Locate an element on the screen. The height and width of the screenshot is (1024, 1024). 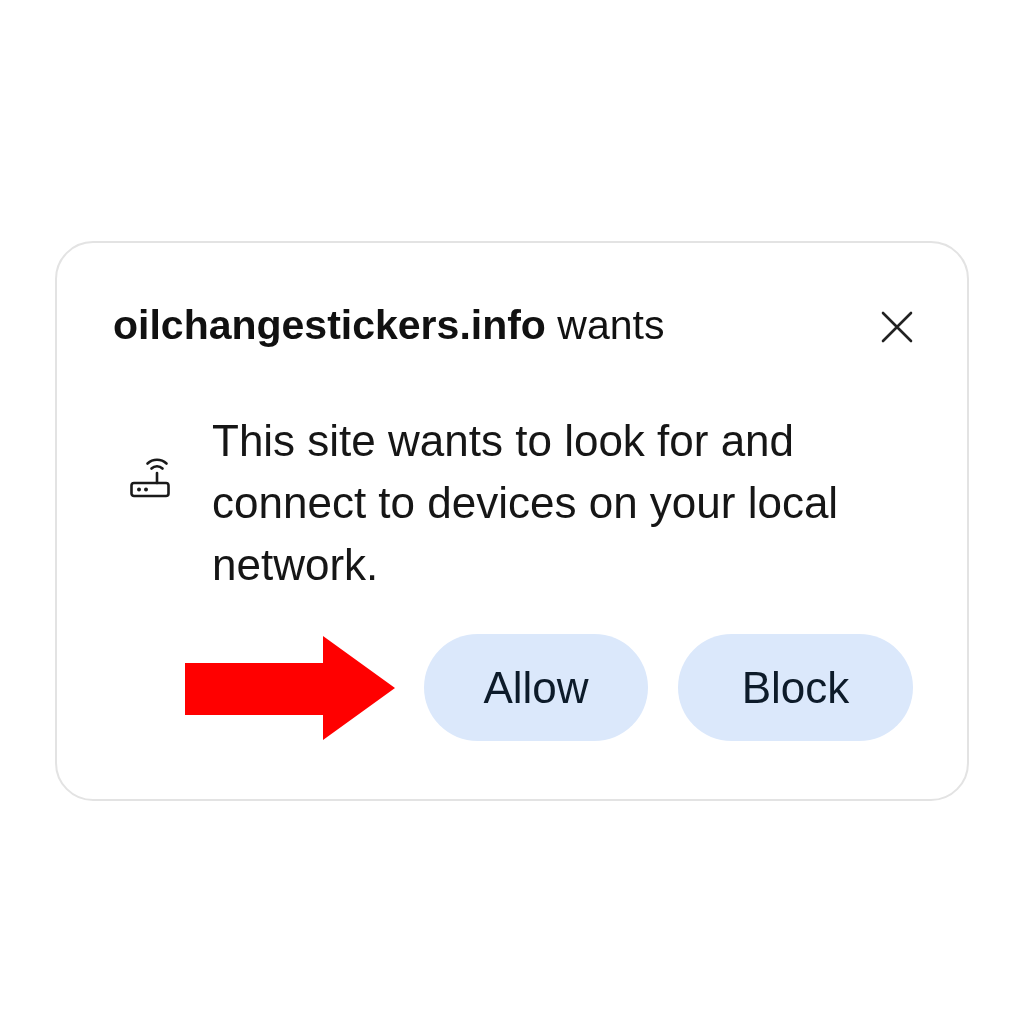
dialog-message: This site wants to look for and connect to devices on your local network. is located at coordinates (526, 503).